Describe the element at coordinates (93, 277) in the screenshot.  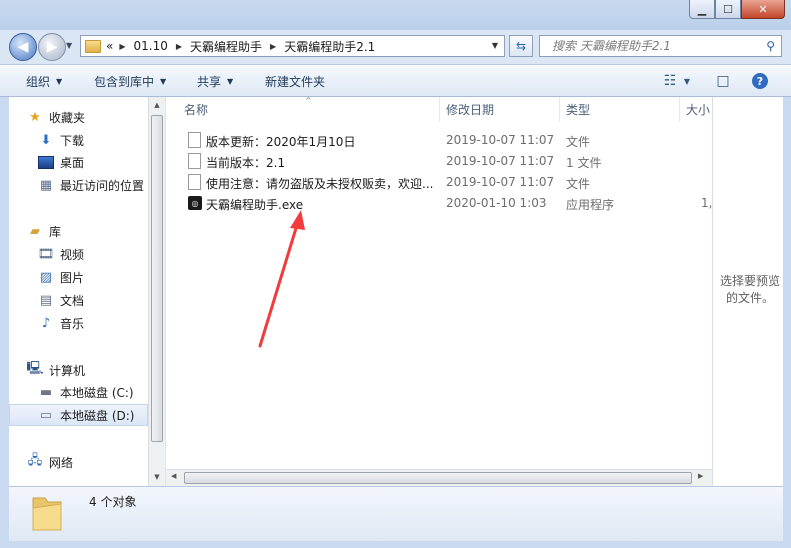
I see `sidebar-item-pictures: ▨ 图片` at that location.